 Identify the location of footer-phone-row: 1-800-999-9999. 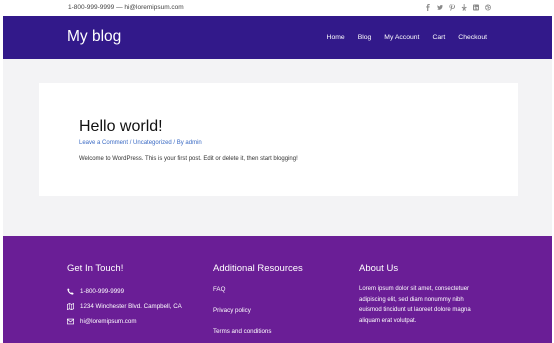
(124, 291).